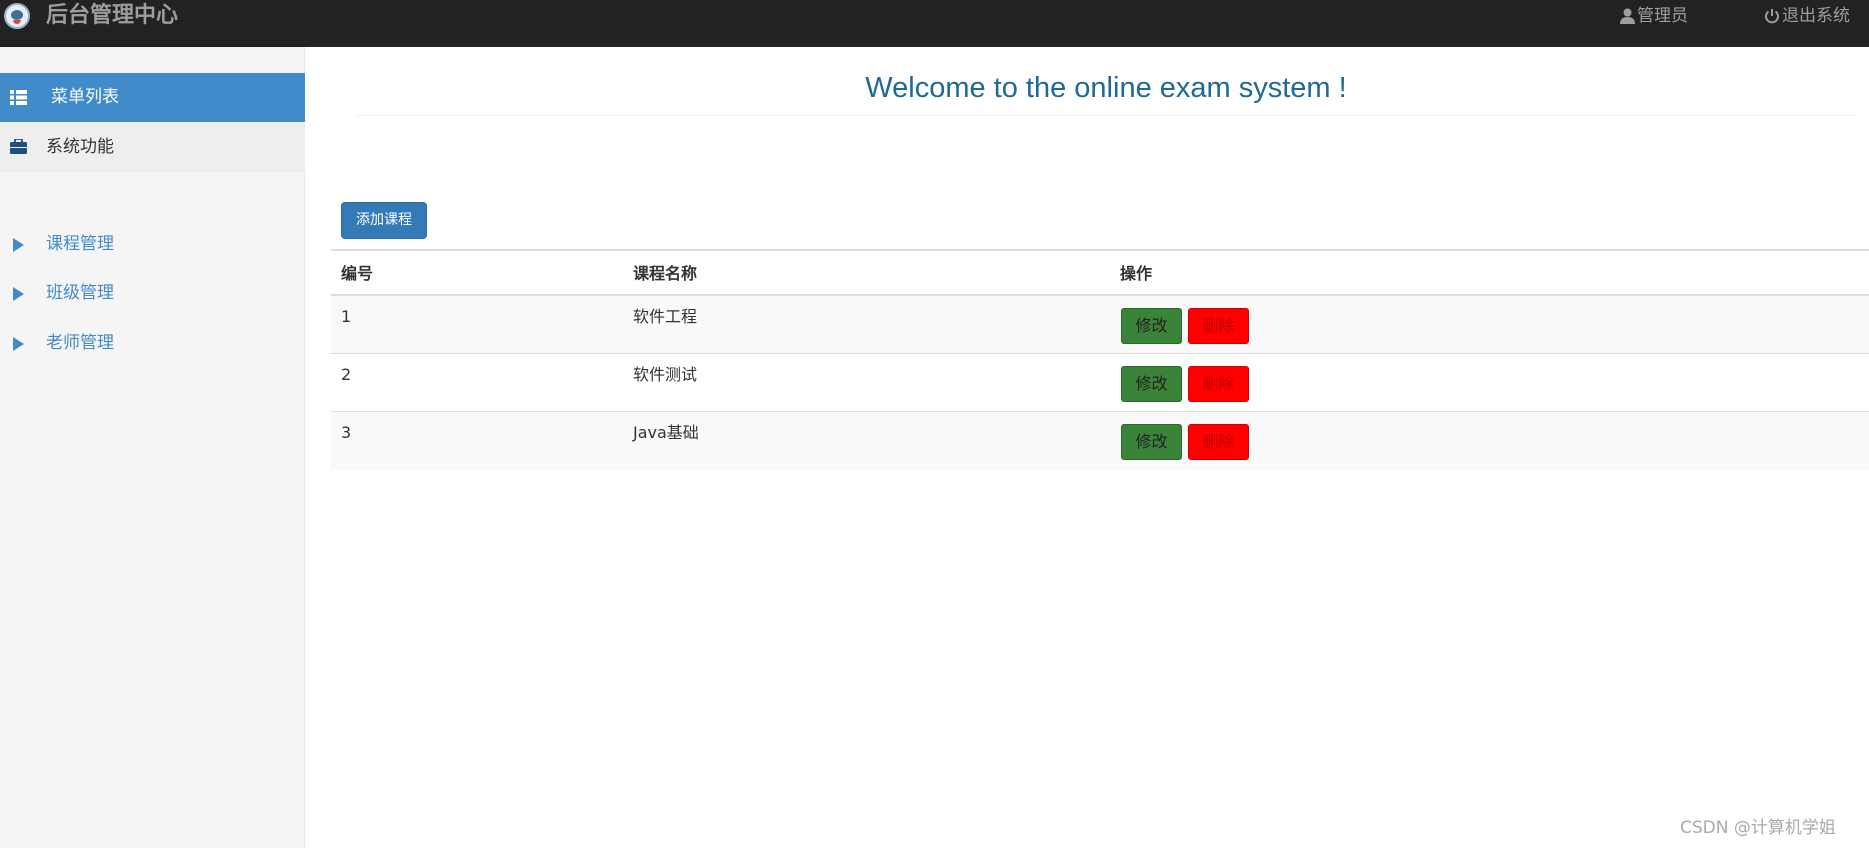 Image resolution: width=1869 pixels, height=848 pixels. What do you see at coordinates (17, 16) in the screenshot?
I see `logo-icon` at bounding box center [17, 16].